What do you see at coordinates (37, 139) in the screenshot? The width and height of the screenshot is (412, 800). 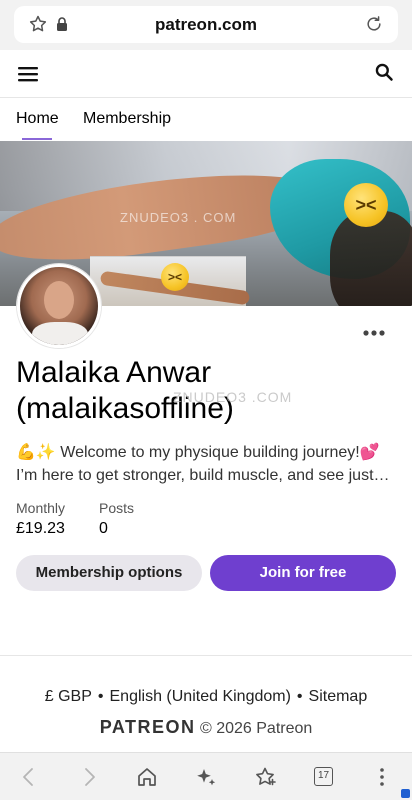 I see `active-tab-indicator` at bounding box center [37, 139].